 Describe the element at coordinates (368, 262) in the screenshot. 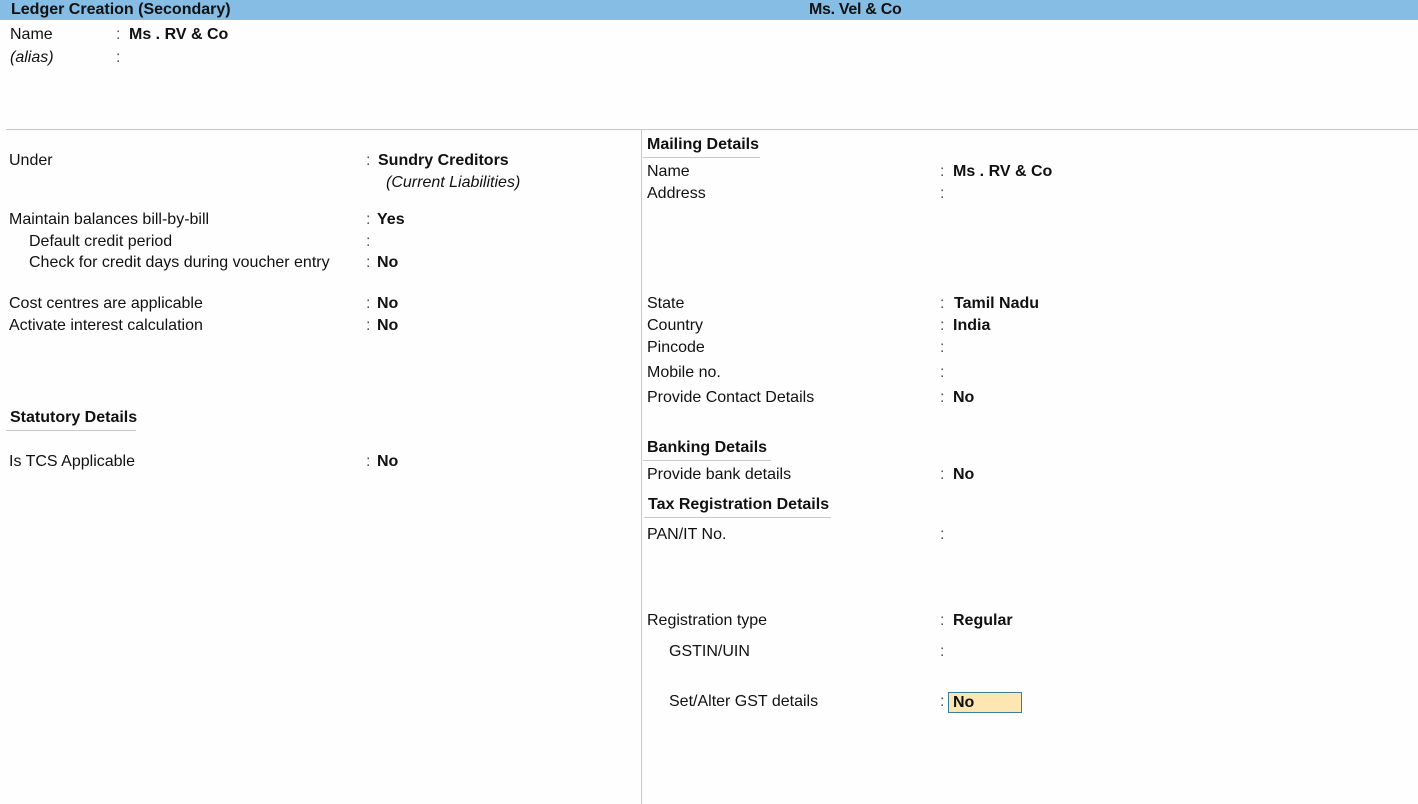

I see `check-credit-days-colon: :` at that location.